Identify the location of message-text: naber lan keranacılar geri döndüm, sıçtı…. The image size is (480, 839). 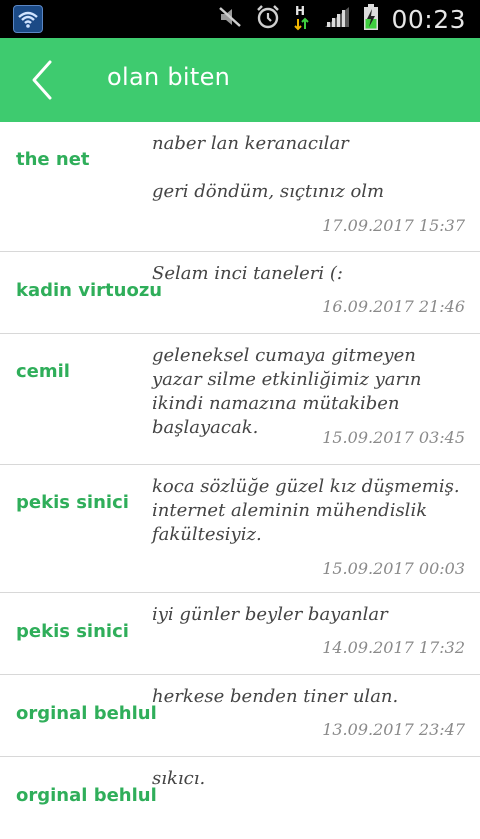
(268, 167).